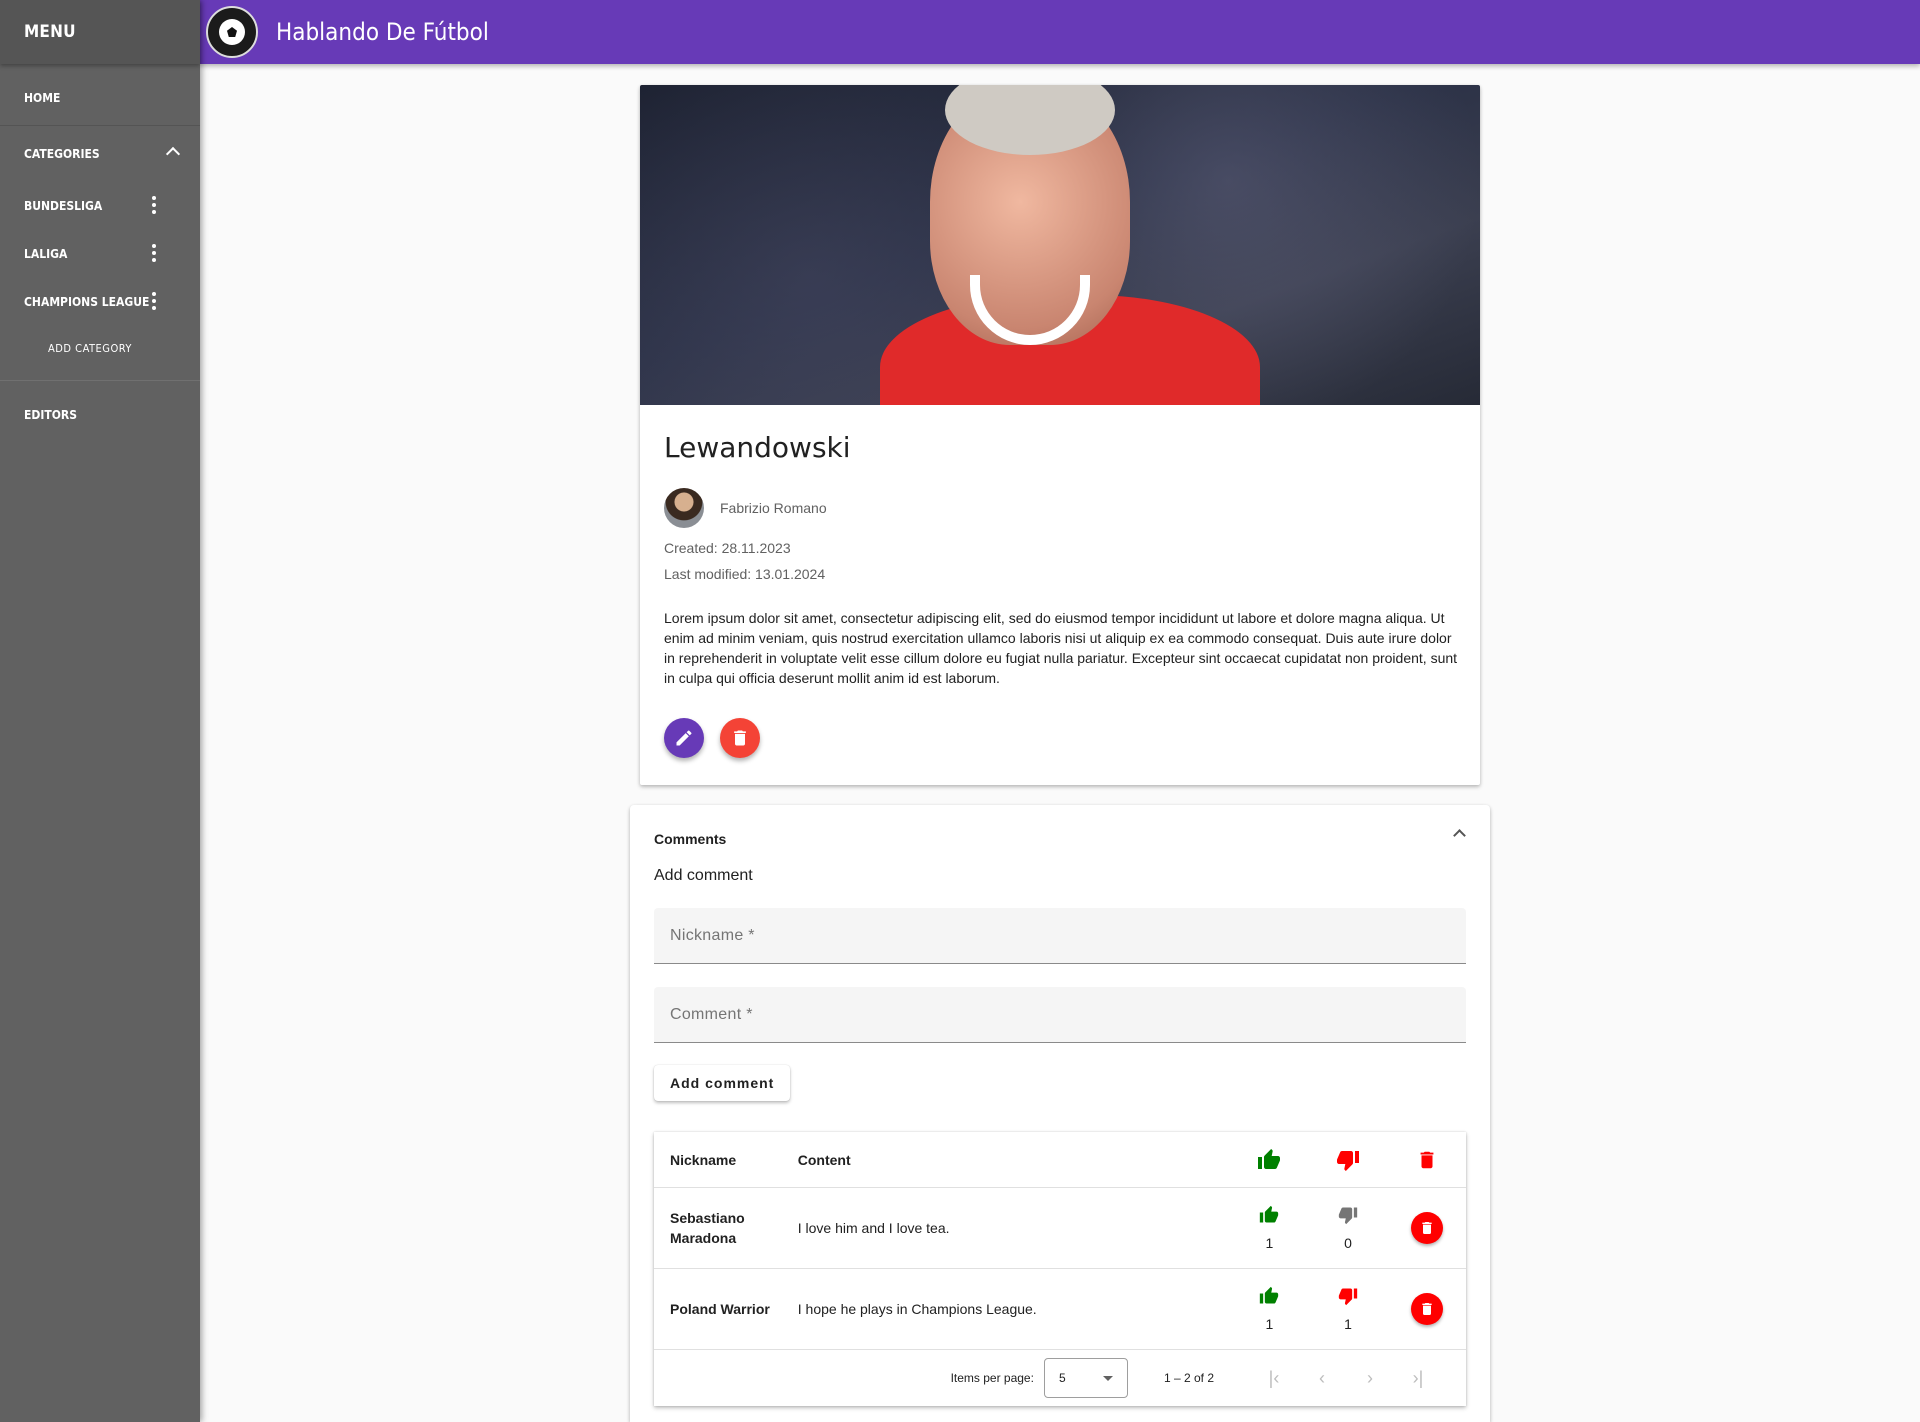 This screenshot has width=1920, height=1422. I want to click on chevron-right-icon: ›, so click(1370, 1377).